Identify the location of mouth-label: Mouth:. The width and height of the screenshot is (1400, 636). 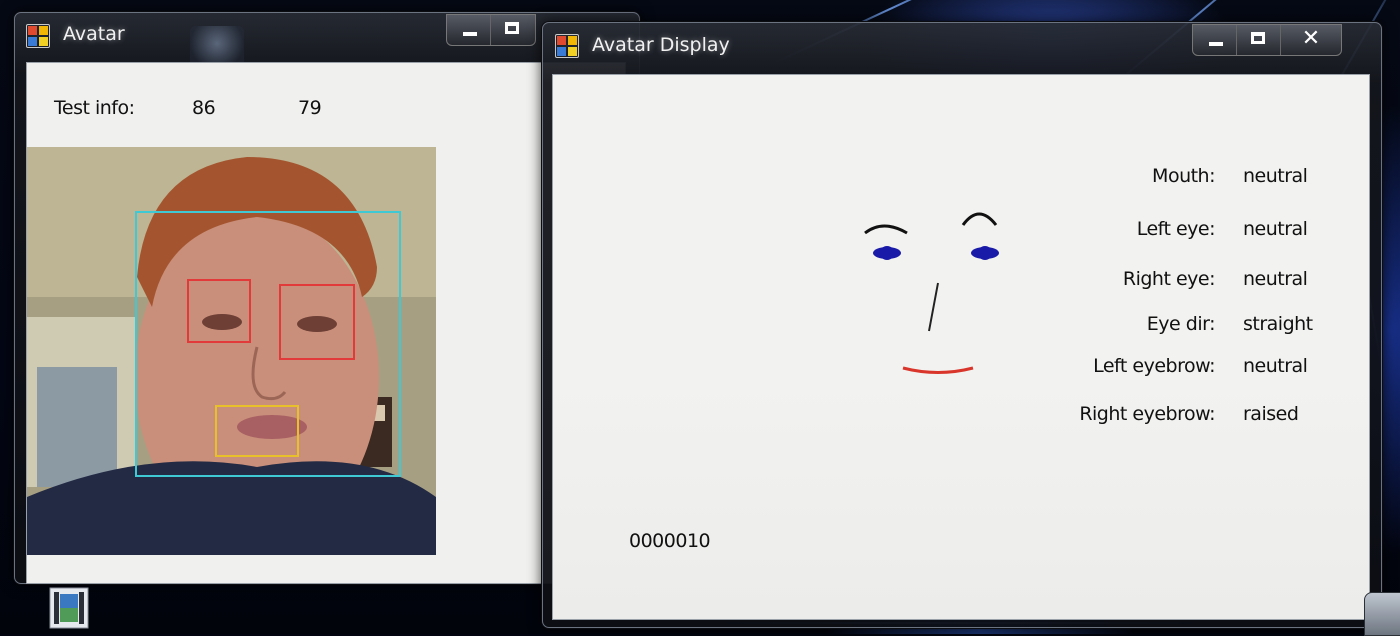
(1183, 176).